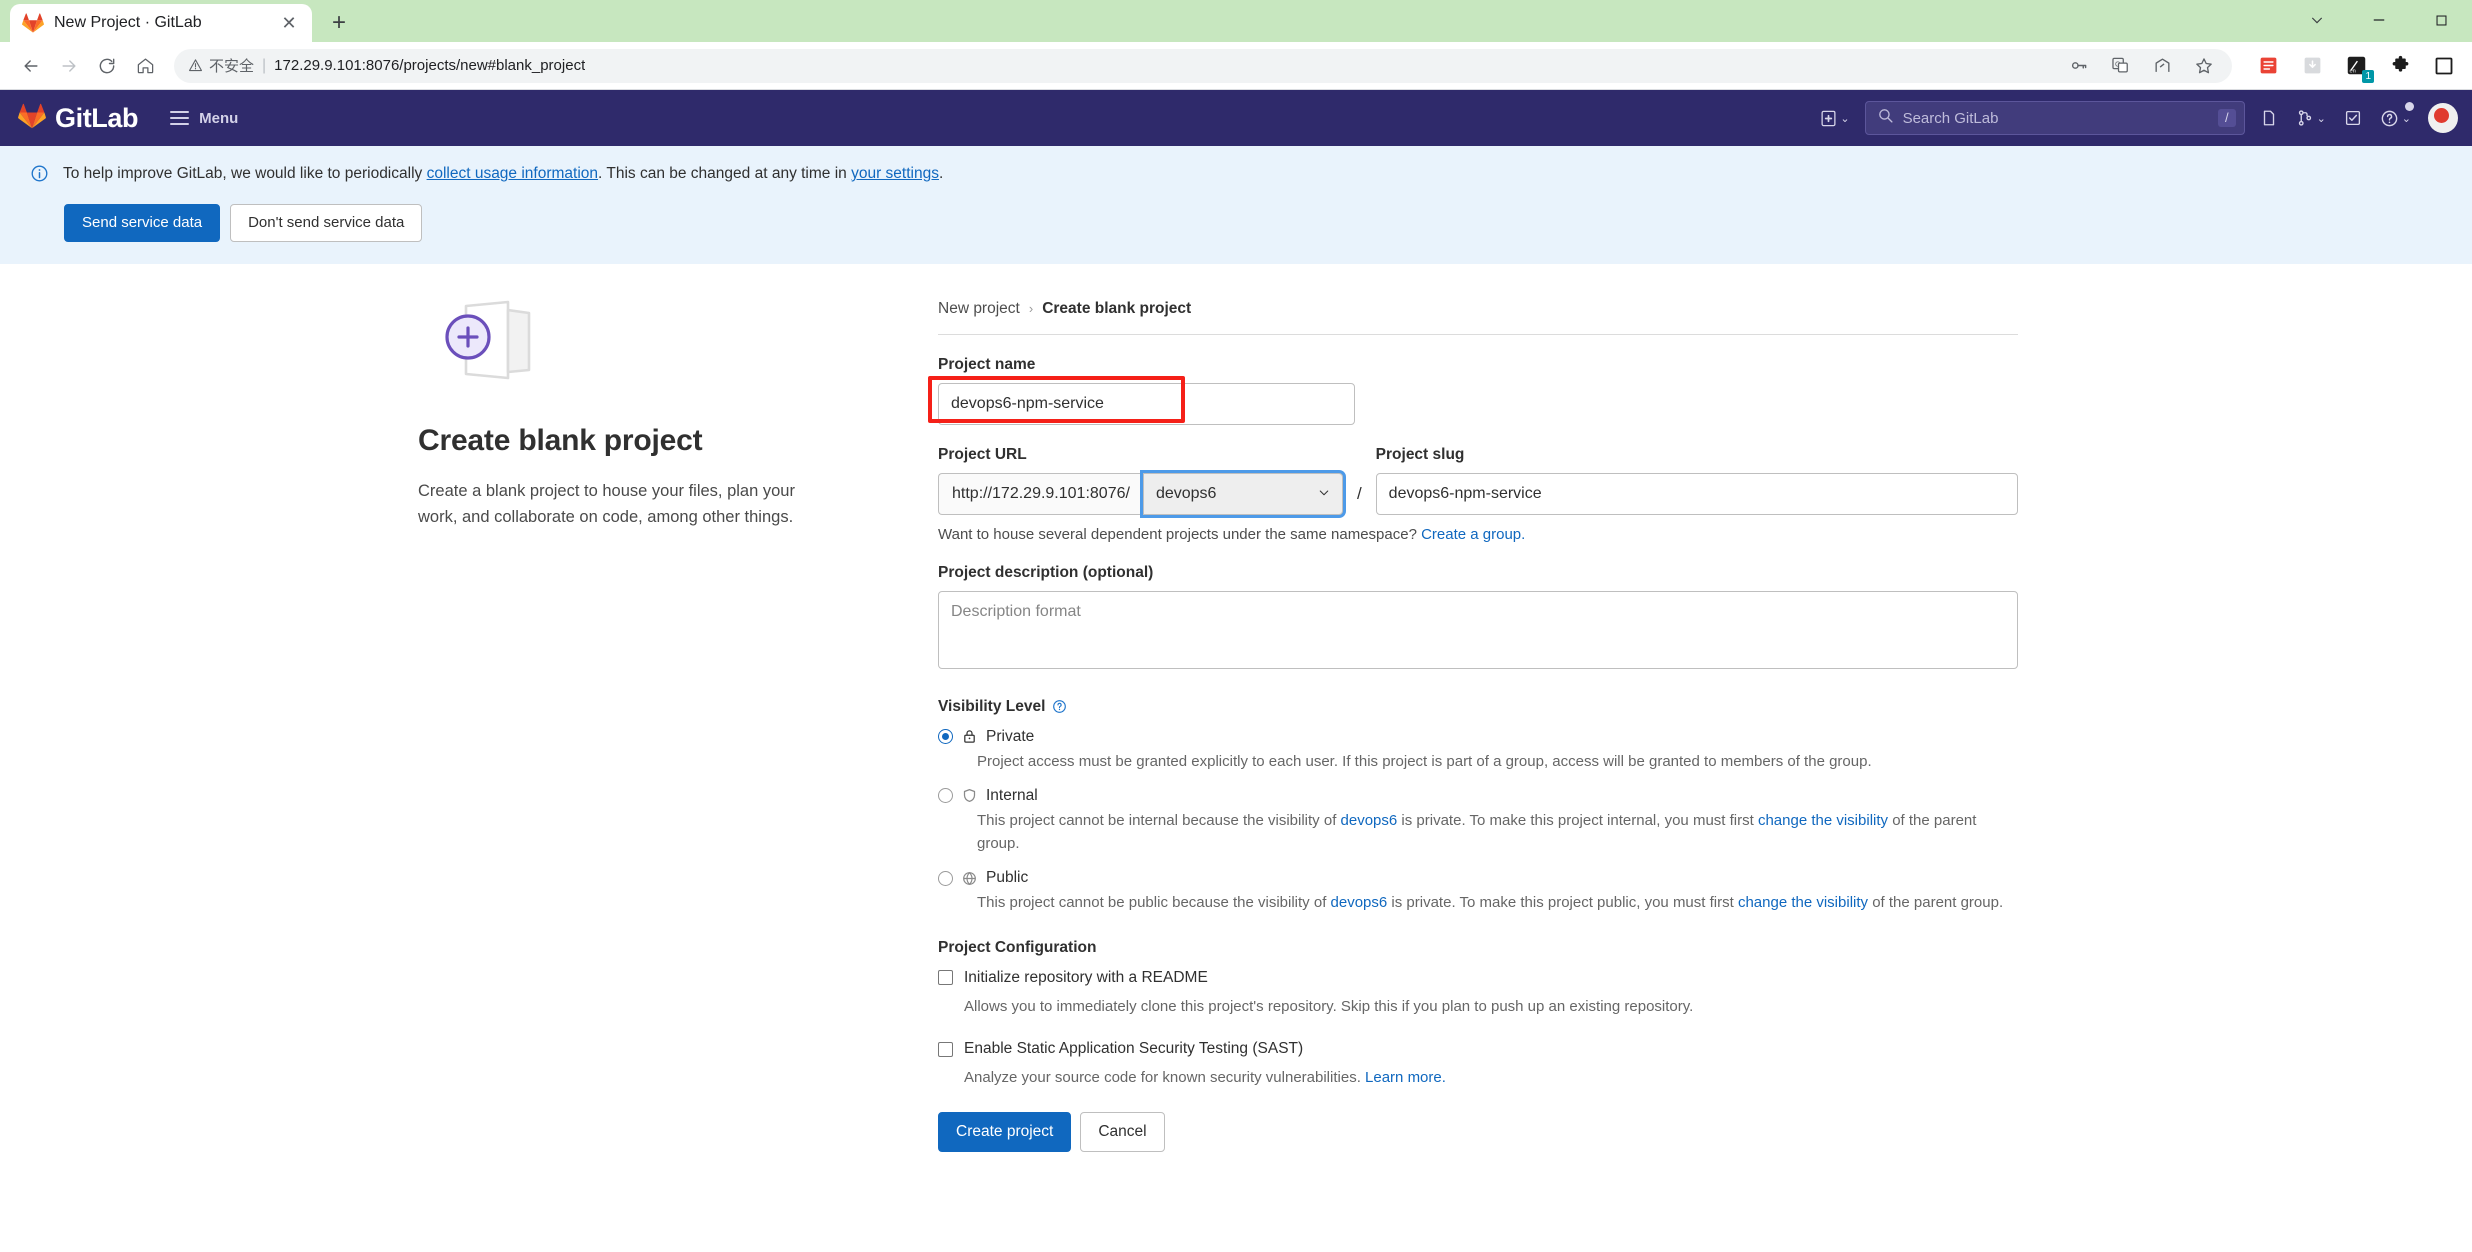 Image resolution: width=2472 pixels, height=1252 pixels. I want to click on visibility-level-heading: Visibility Level, so click(1478, 707).